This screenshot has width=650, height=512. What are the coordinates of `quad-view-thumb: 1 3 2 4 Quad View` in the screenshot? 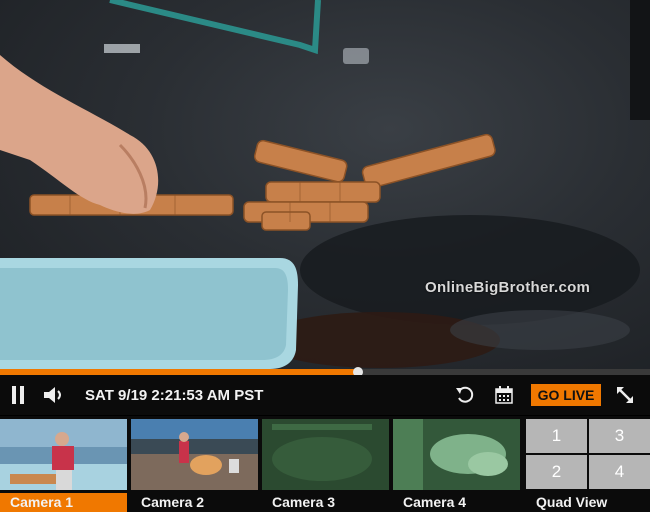 It's located at (588, 465).